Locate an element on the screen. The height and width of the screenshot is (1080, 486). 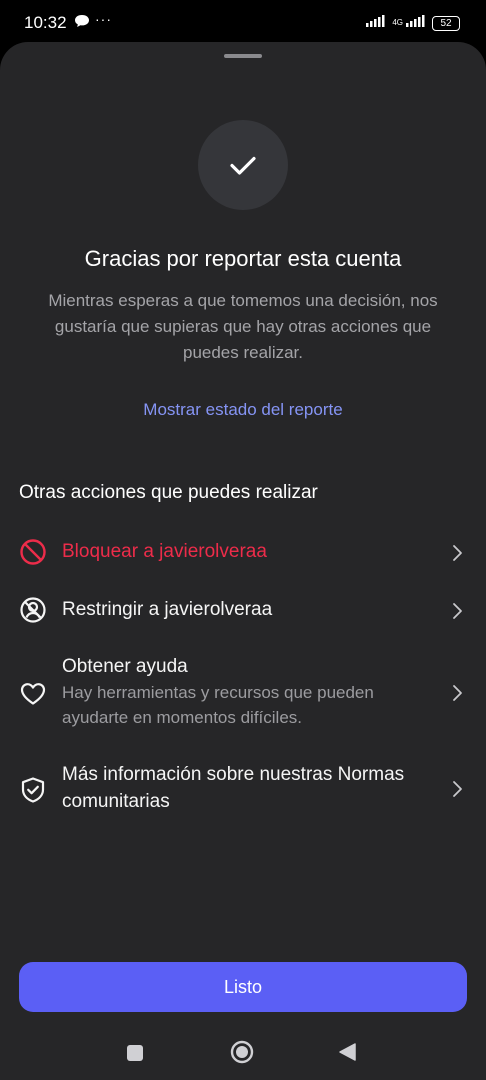
status-bar: 10:32 ··· 4G 52 is located at coordinates (243, 22).